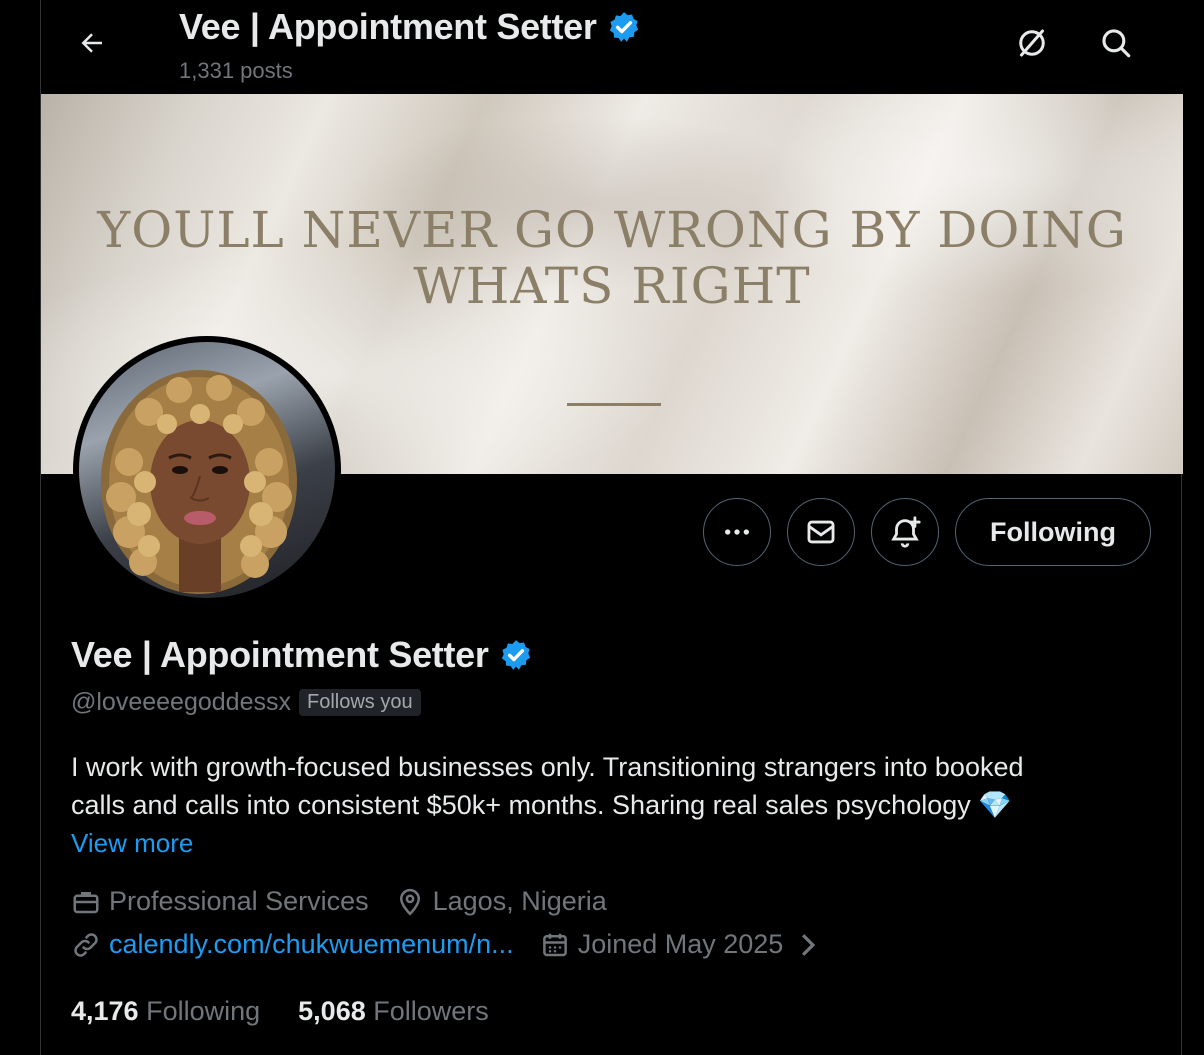 The width and height of the screenshot is (1204, 1055). What do you see at coordinates (280, 654) in the screenshot?
I see `profile-name-text: Vee | Appointment Setter` at bounding box center [280, 654].